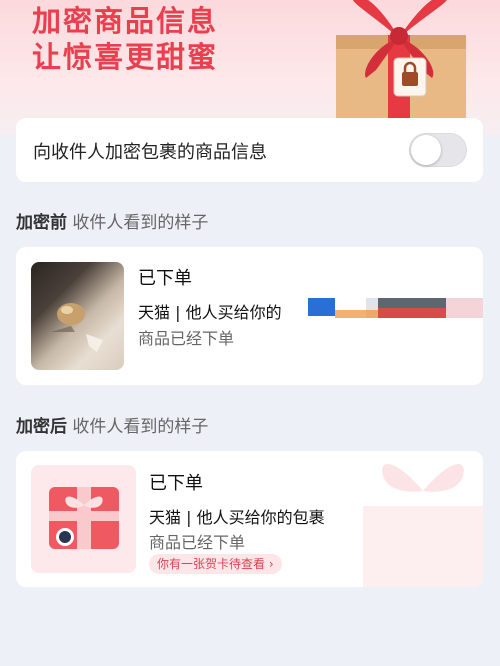 This screenshot has width=500, height=666. Describe the element at coordinates (426, 150) in the screenshot. I see `toggle-knob` at that location.